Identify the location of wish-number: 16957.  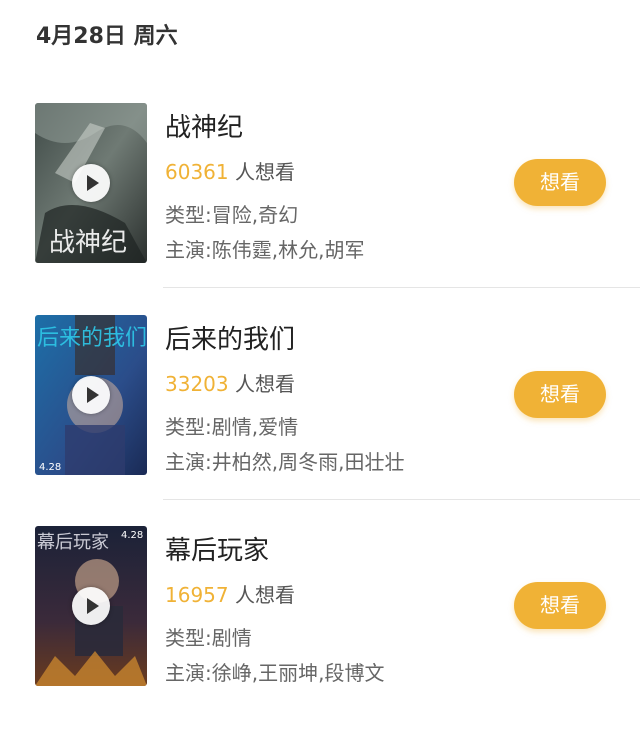
(197, 595).